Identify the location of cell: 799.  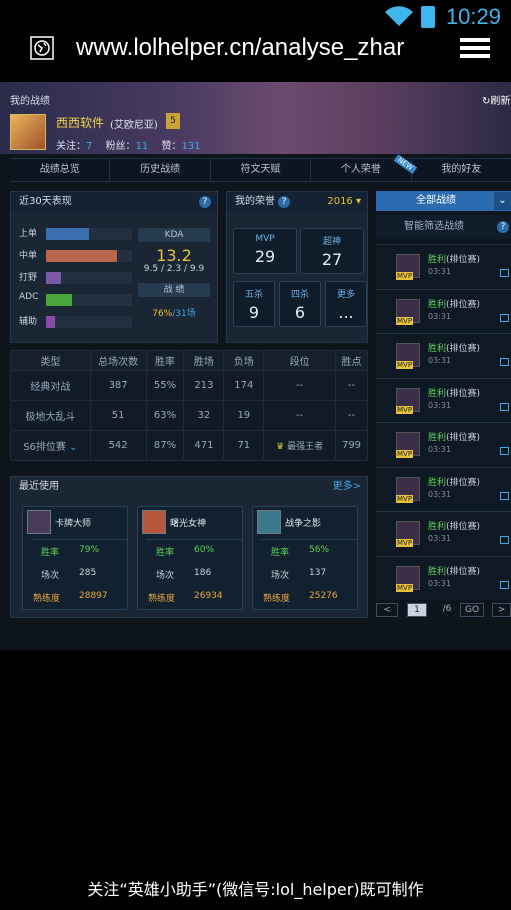
(351, 445).